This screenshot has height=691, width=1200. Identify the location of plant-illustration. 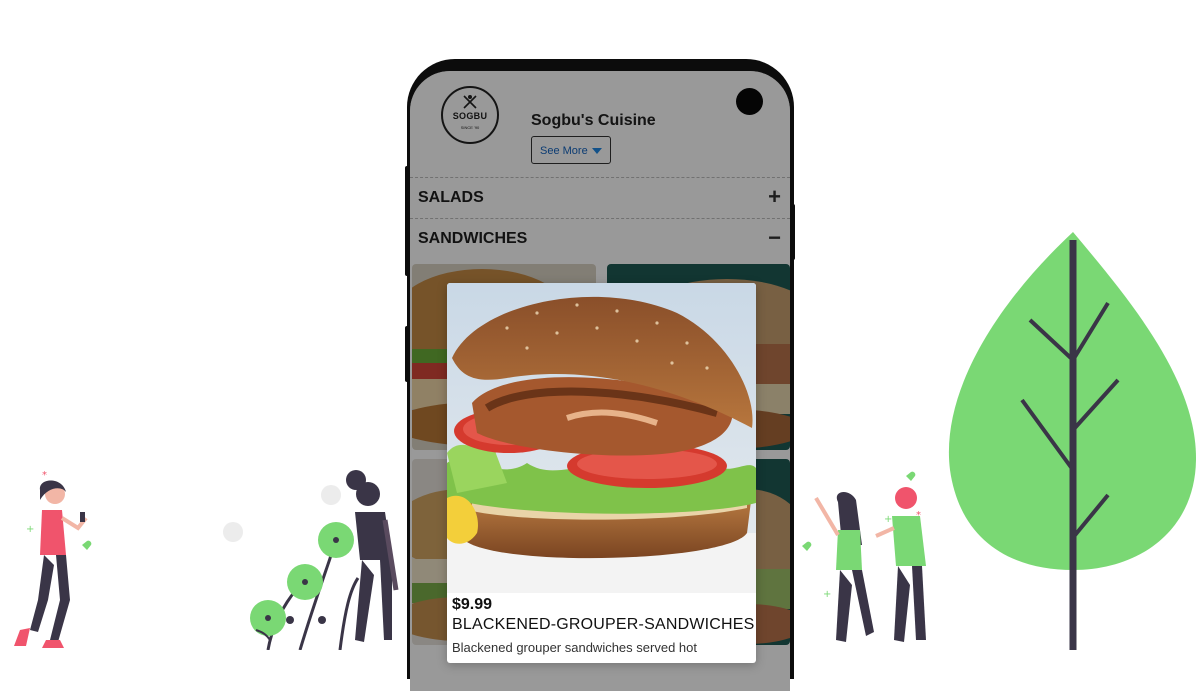
(305, 586).